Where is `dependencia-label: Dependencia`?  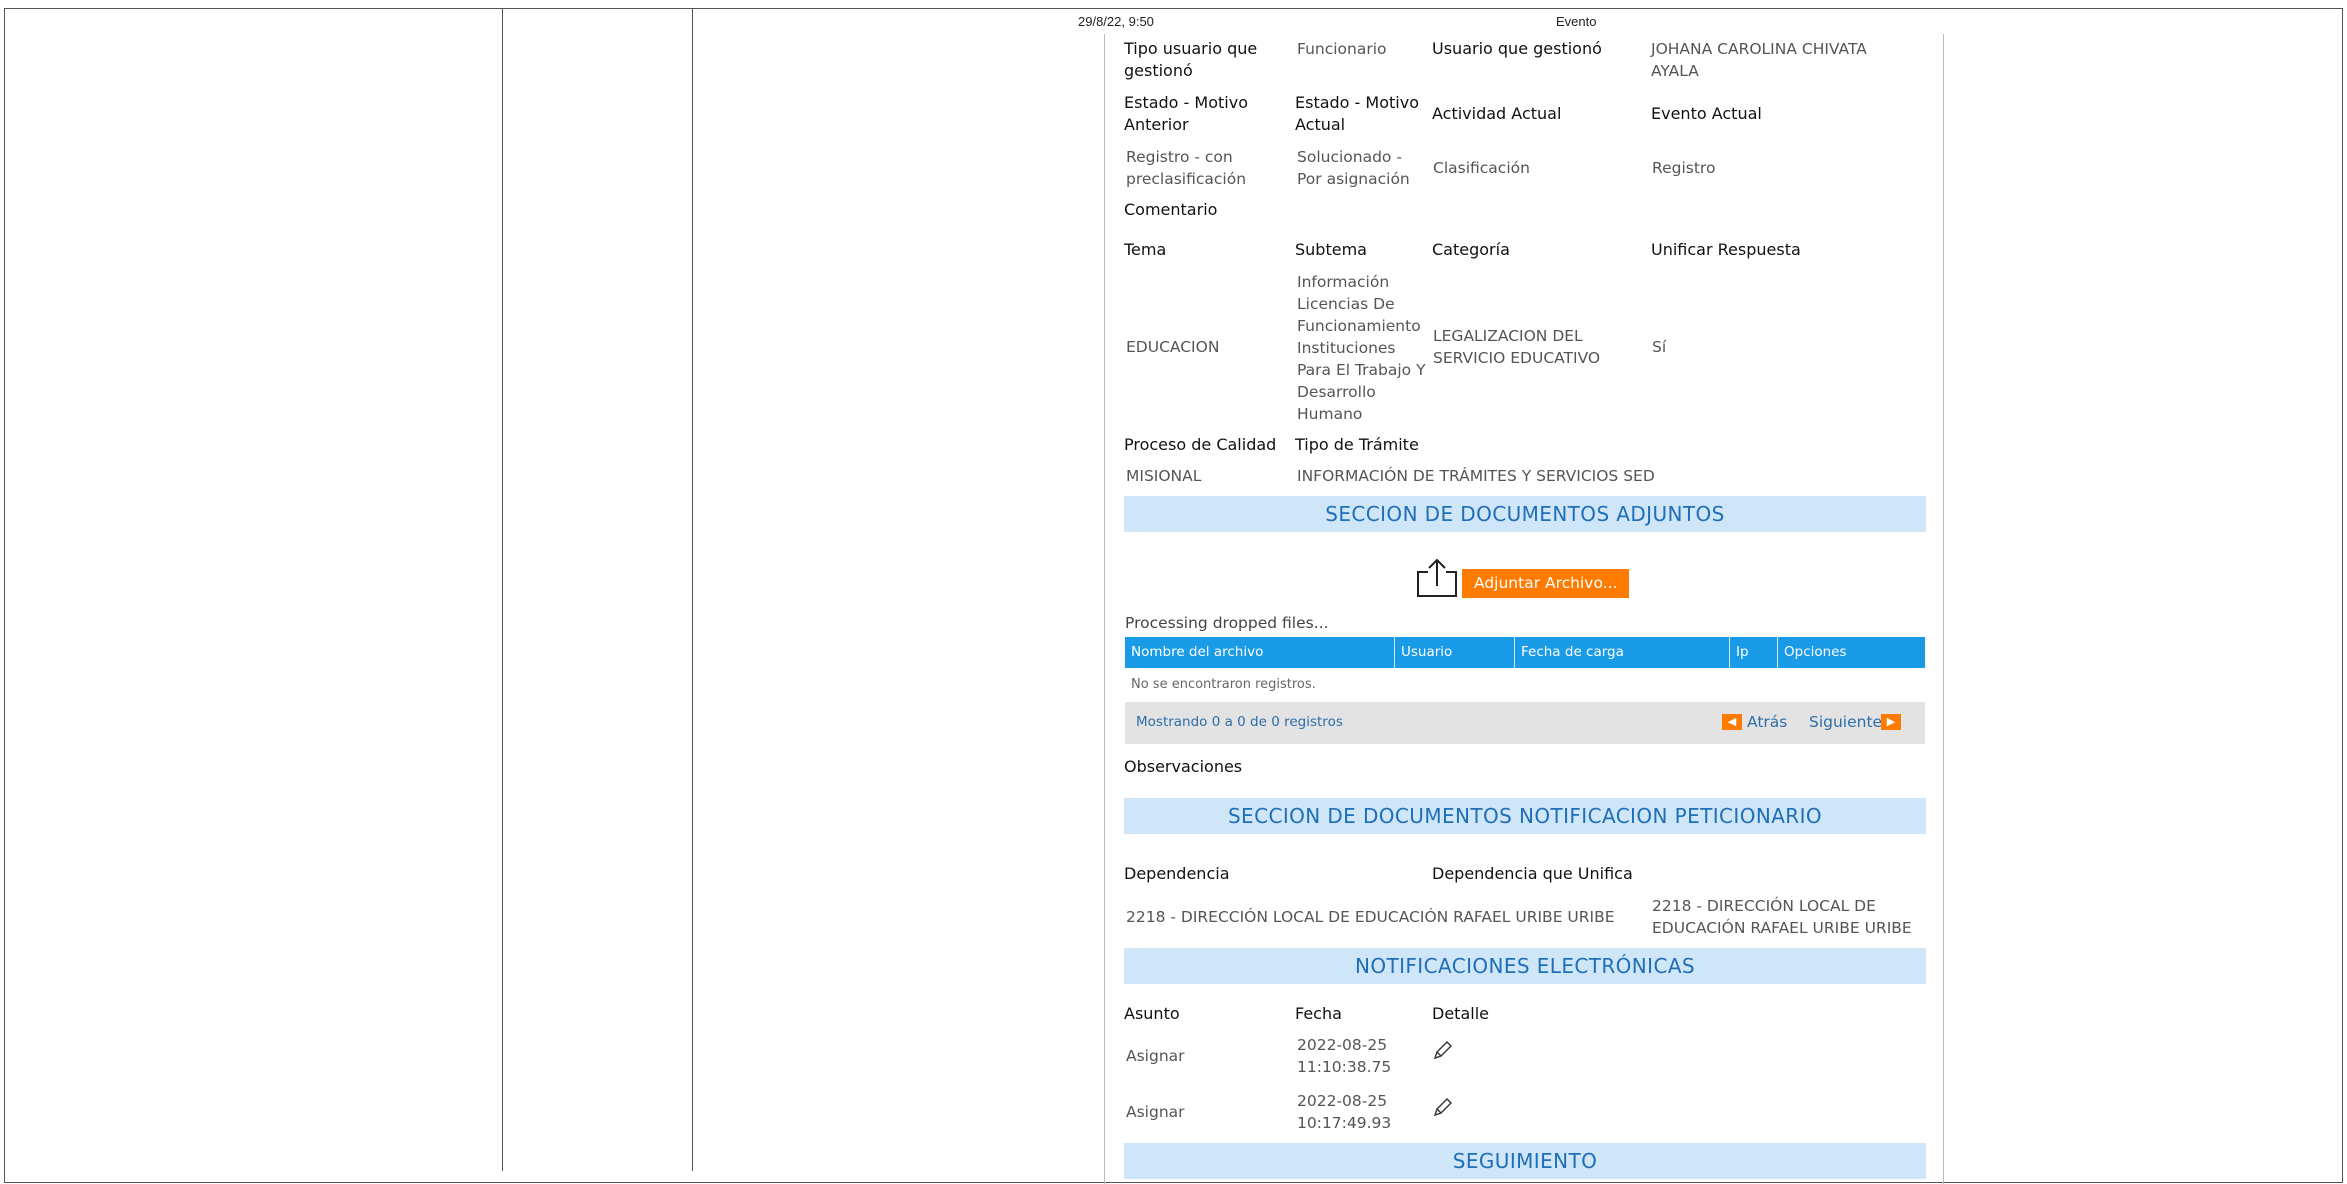
dependencia-label: Dependencia is located at coordinates (1177, 873).